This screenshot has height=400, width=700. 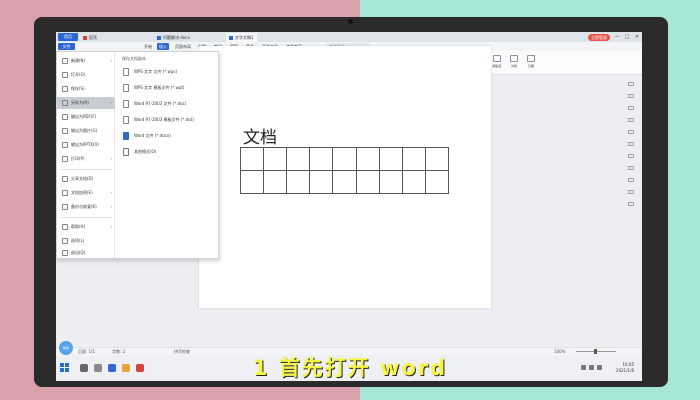 I want to click on maximize-button: □, so click(x=627, y=37).